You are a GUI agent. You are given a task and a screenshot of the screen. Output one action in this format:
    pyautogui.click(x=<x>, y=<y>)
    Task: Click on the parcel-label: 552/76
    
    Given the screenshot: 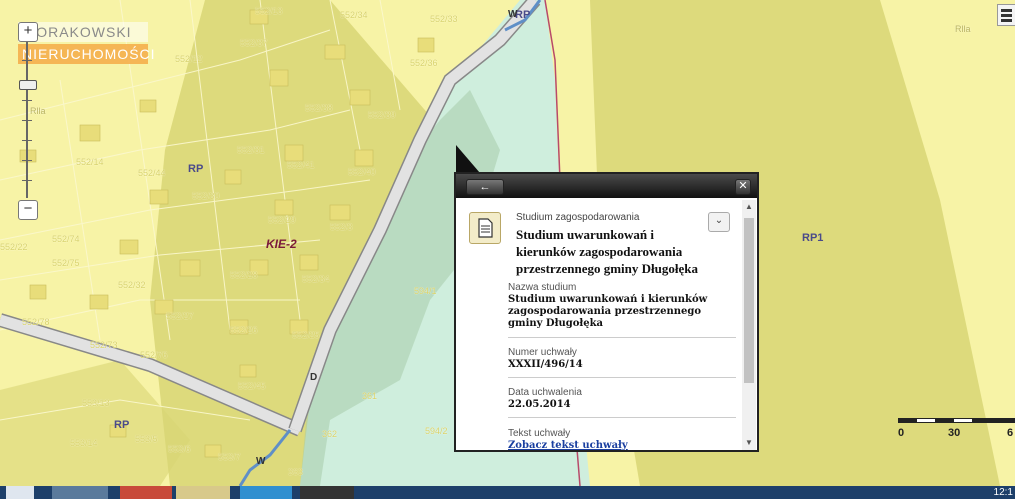 What is the action you would take?
    pyautogui.click(x=154, y=355)
    